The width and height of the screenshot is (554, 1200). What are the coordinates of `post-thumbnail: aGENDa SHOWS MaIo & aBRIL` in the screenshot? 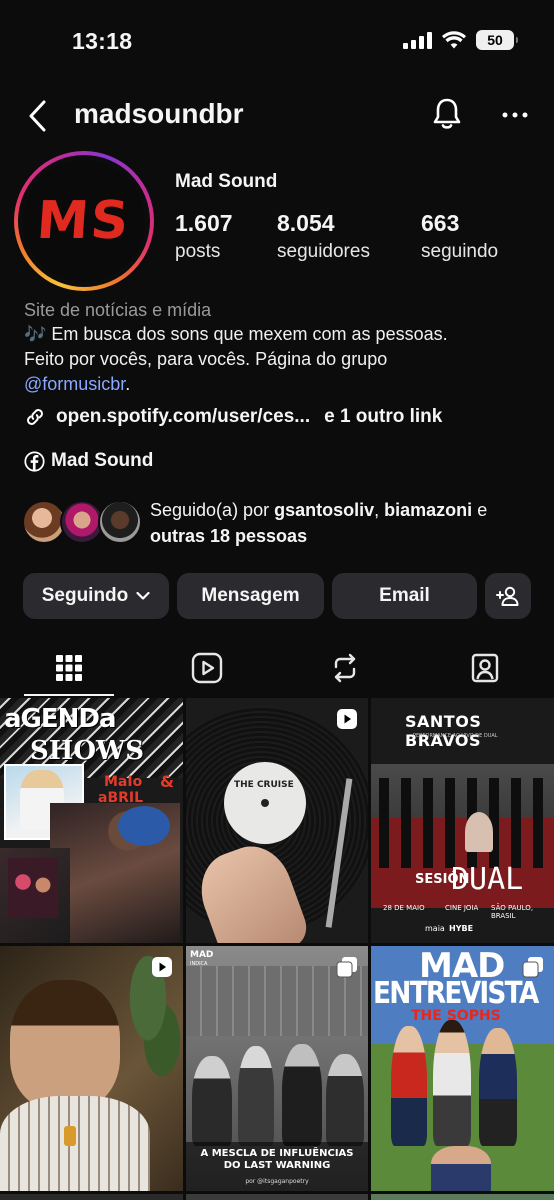 It's located at (91, 820).